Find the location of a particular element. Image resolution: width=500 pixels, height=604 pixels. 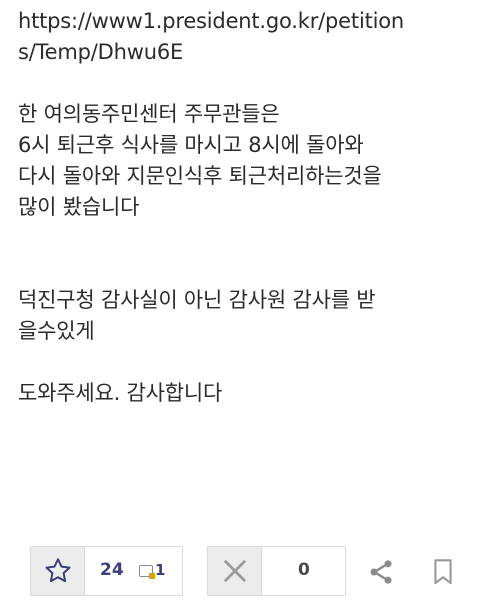

paragraph-1-line: 한 여의동주민센터 주무관들은 is located at coordinates (149, 114).